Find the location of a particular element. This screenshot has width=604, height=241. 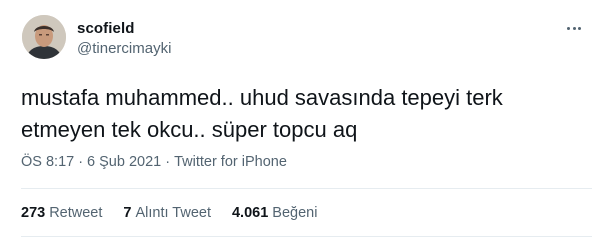

retweets-stat: 273 Retweet is located at coordinates (61, 213).